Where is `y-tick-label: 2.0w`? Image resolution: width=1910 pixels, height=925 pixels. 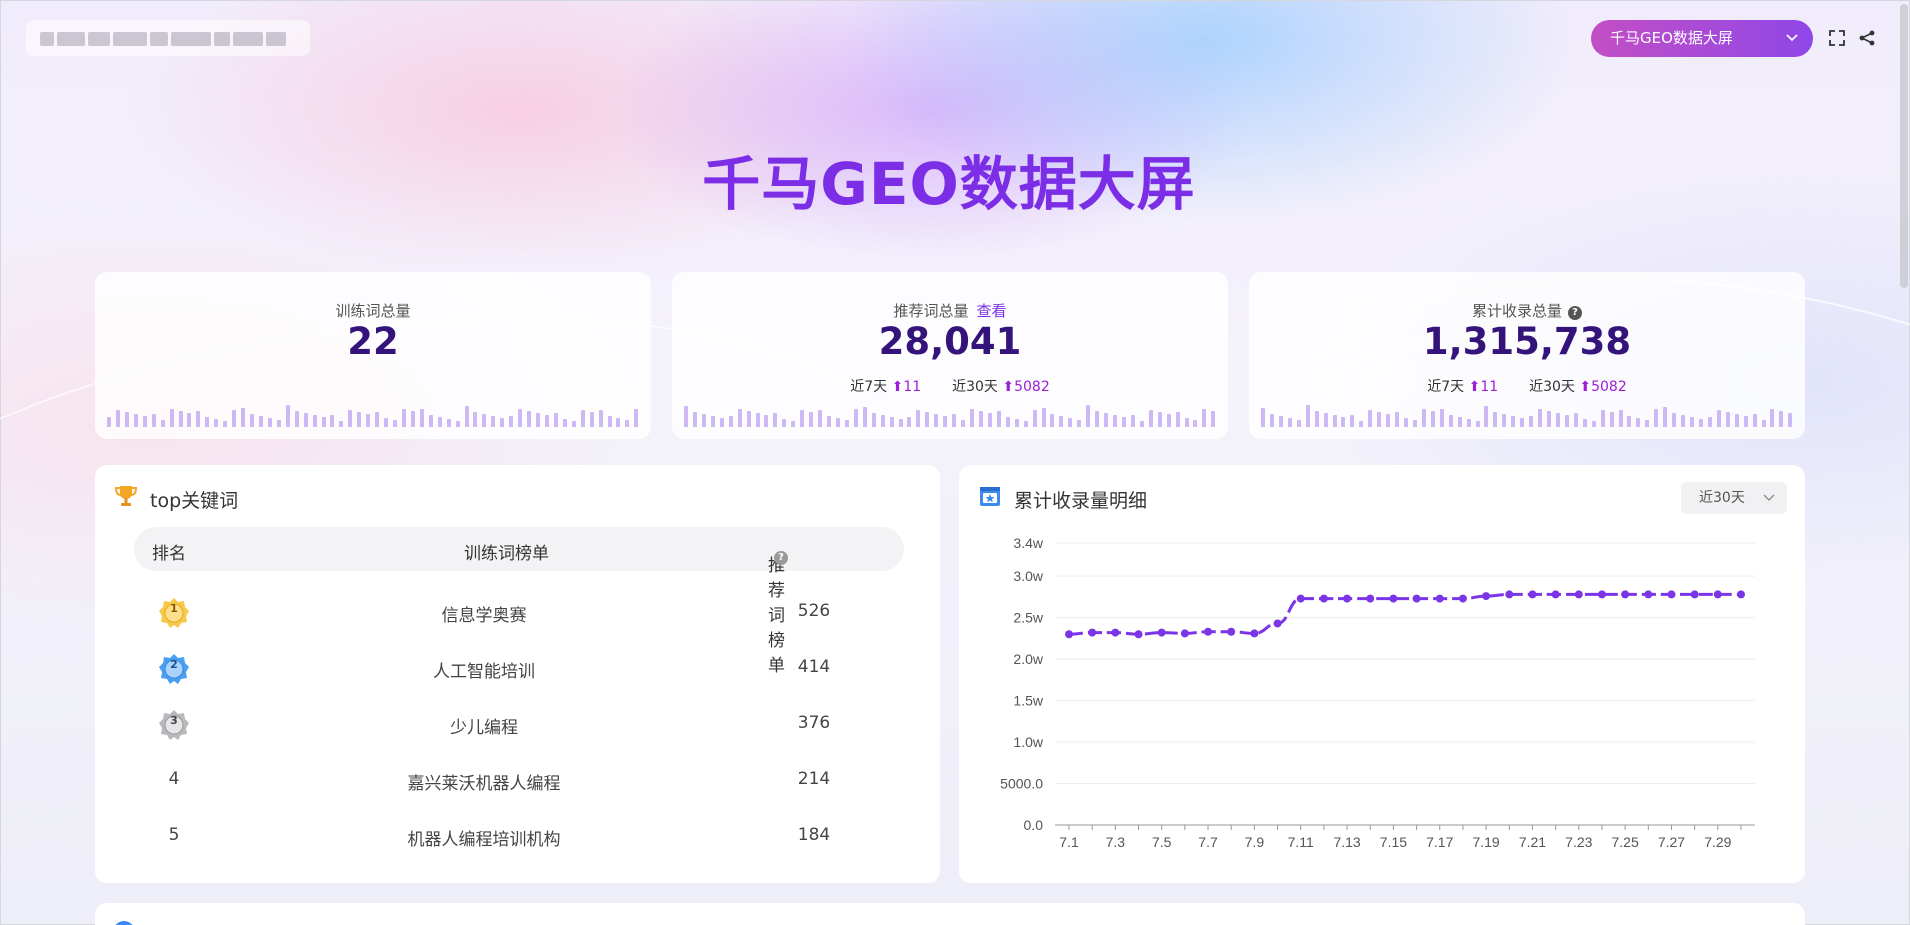 y-tick-label: 2.0w is located at coordinates (1028, 659).